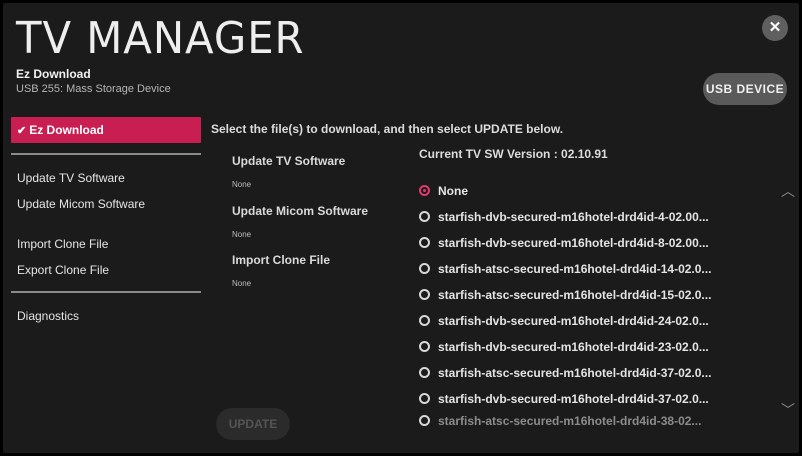 This screenshot has height=456, width=802. Describe the element at coordinates (788, 191) in the screenshot. I see `scroll-up-icon: ︿` at that location.